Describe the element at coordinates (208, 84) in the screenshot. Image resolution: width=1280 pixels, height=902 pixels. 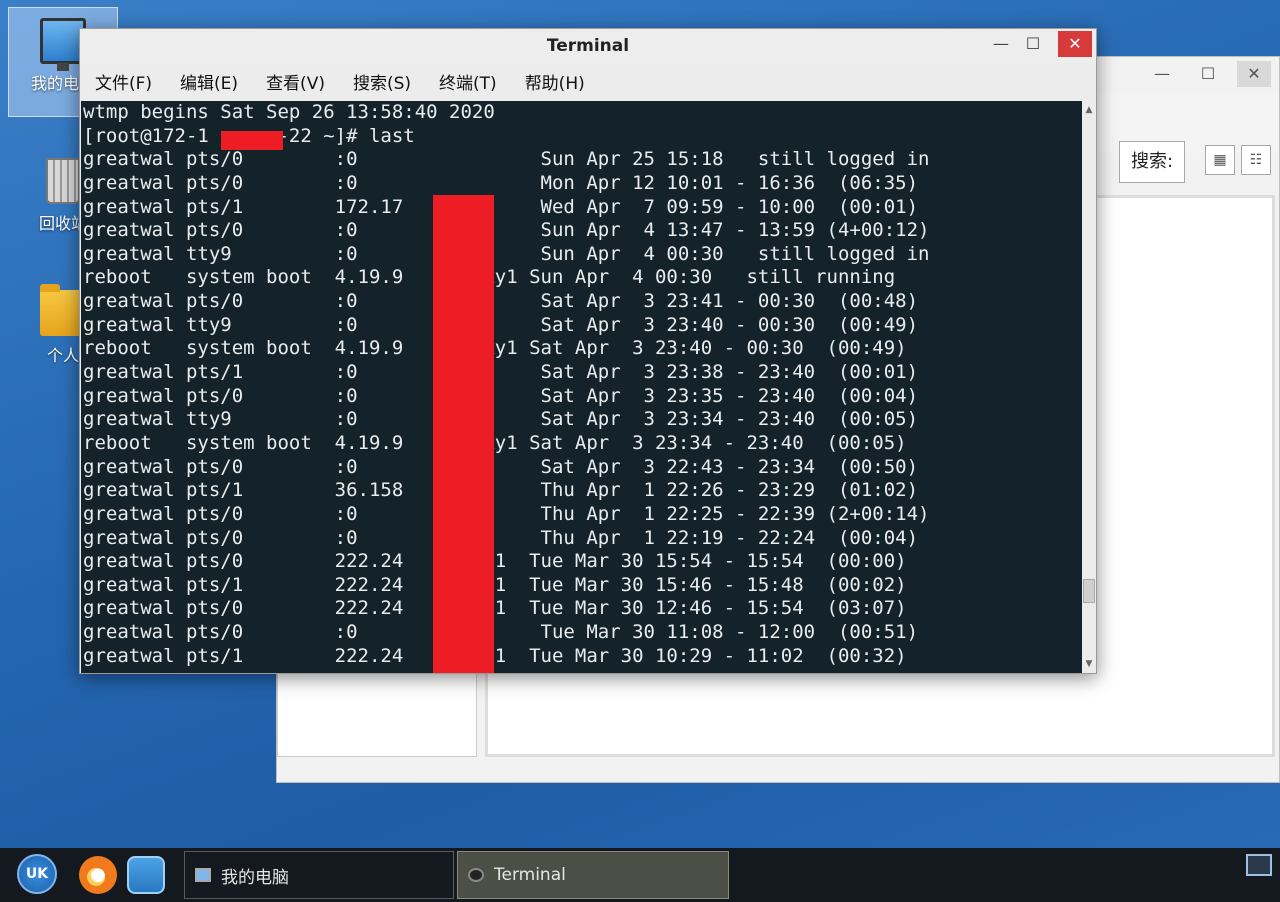
I see `menu-edit: 编辑(E)` at that location.